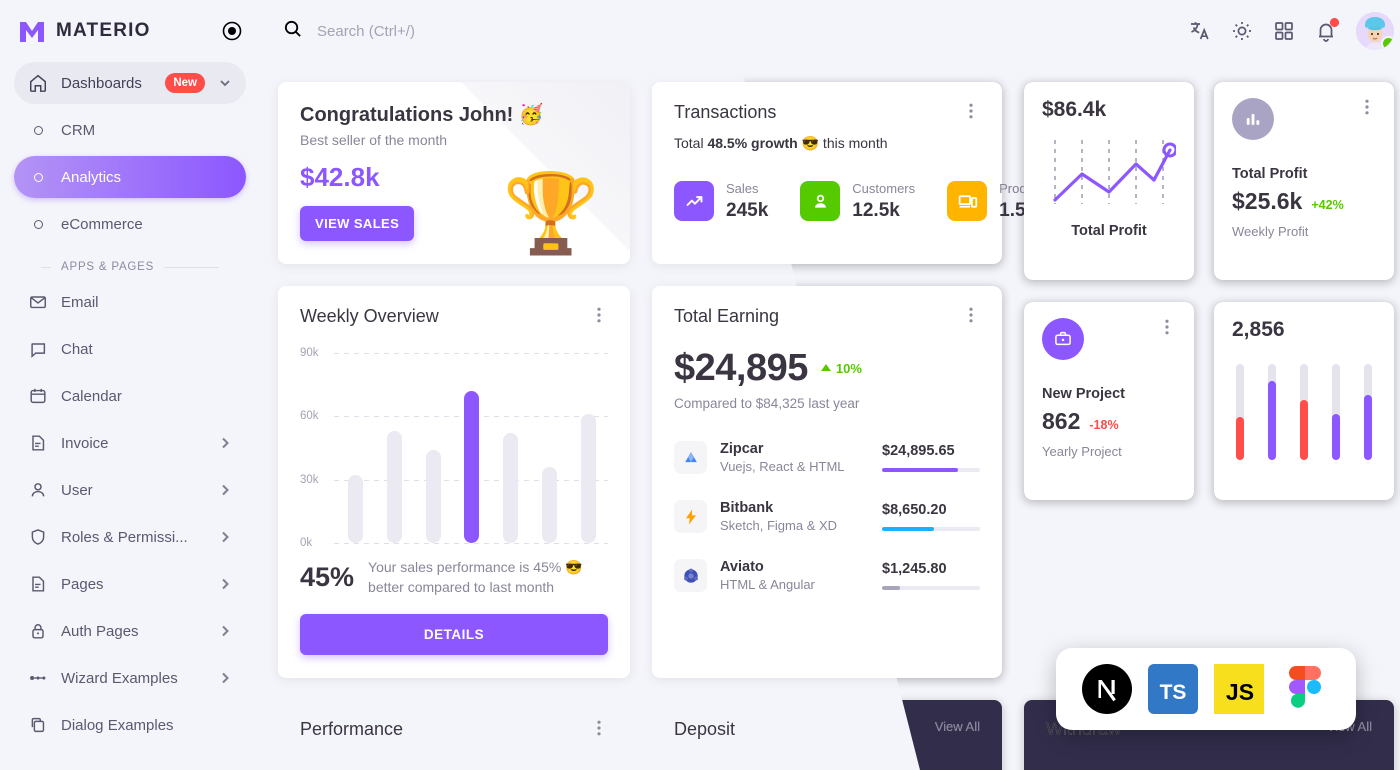 Image resolution: width=1400 pixels, height=770 pixels. I want to click on javascript-logo-icon: JS, so click(1239, 689).